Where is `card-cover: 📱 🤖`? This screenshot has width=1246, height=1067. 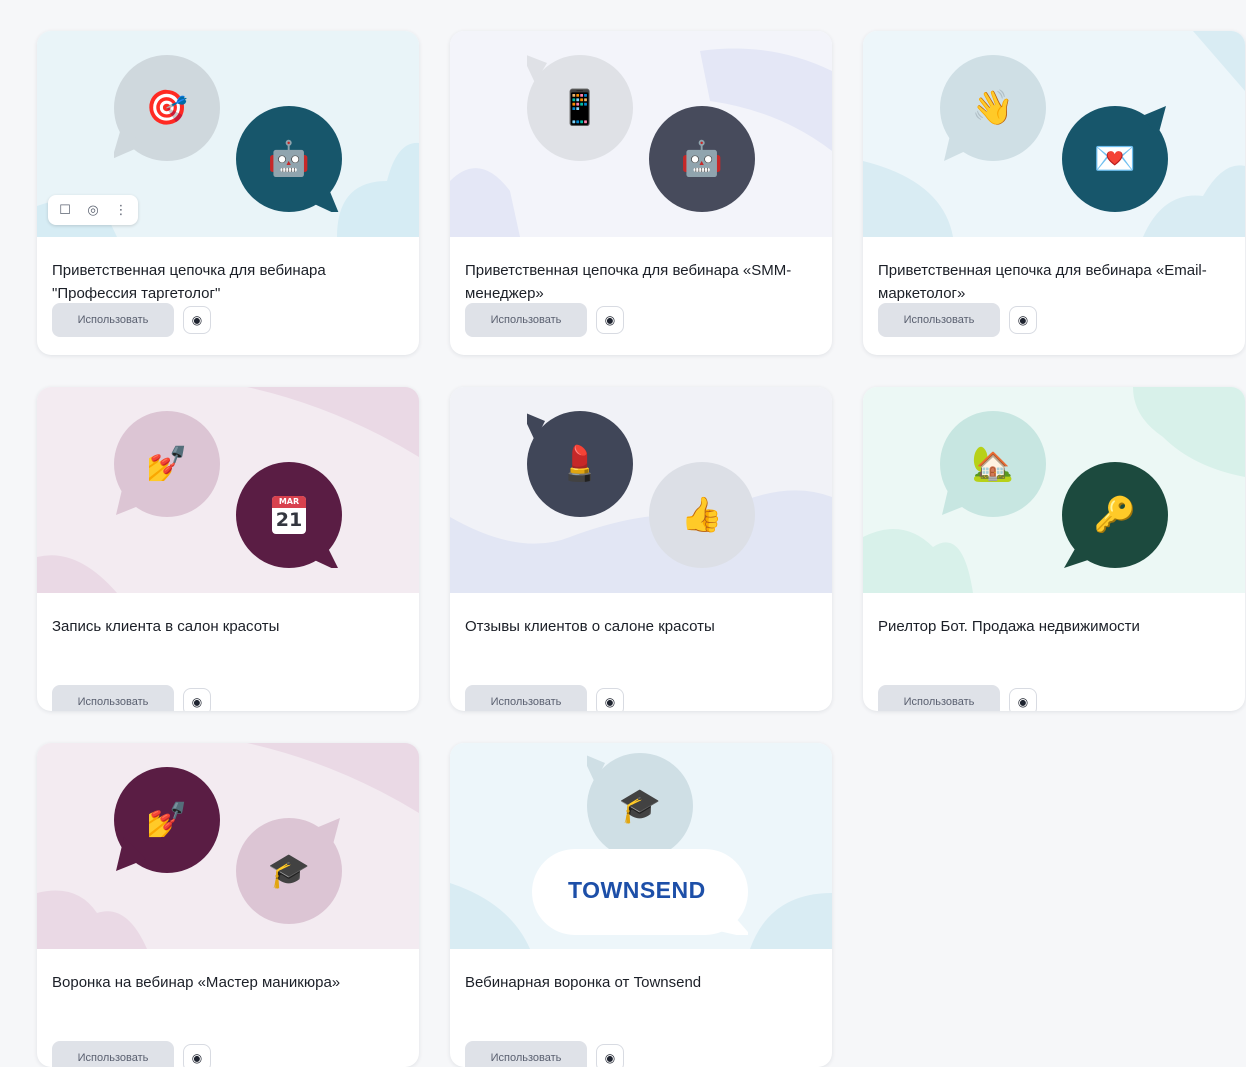
card-cover: 📱 🤖 is located at coordinates (641, 134).